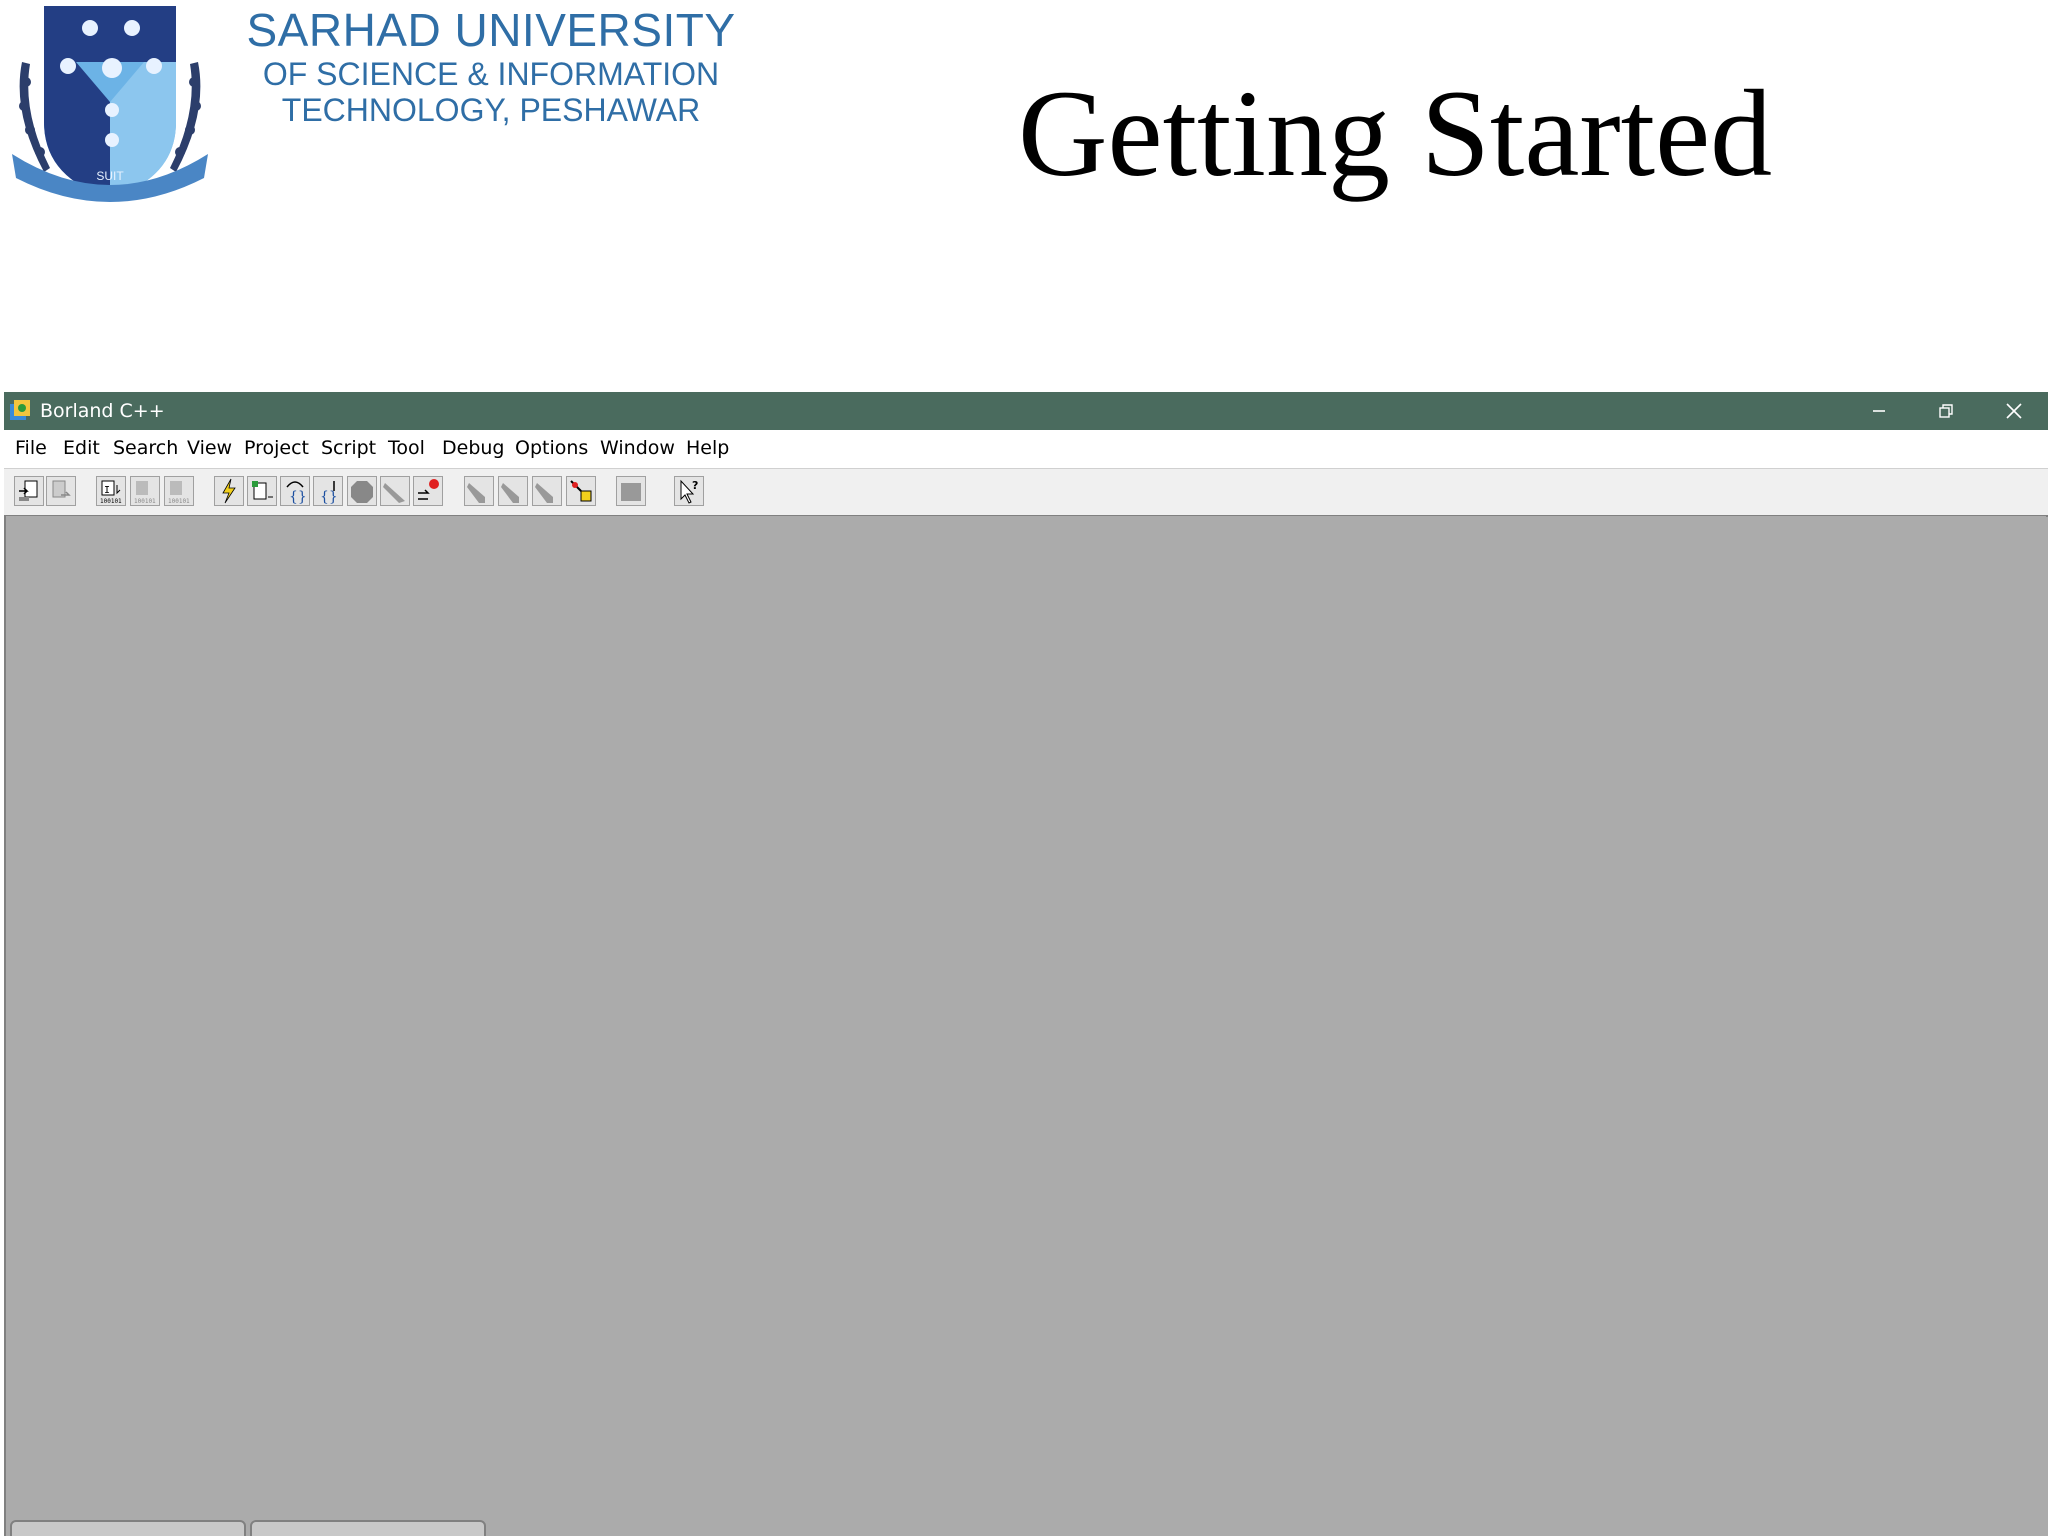 The height and width of the screenshot is (1536, 2048). Describe the element at coordinates (262, 491) in the screenshot. I see `debug-icon` at that location.